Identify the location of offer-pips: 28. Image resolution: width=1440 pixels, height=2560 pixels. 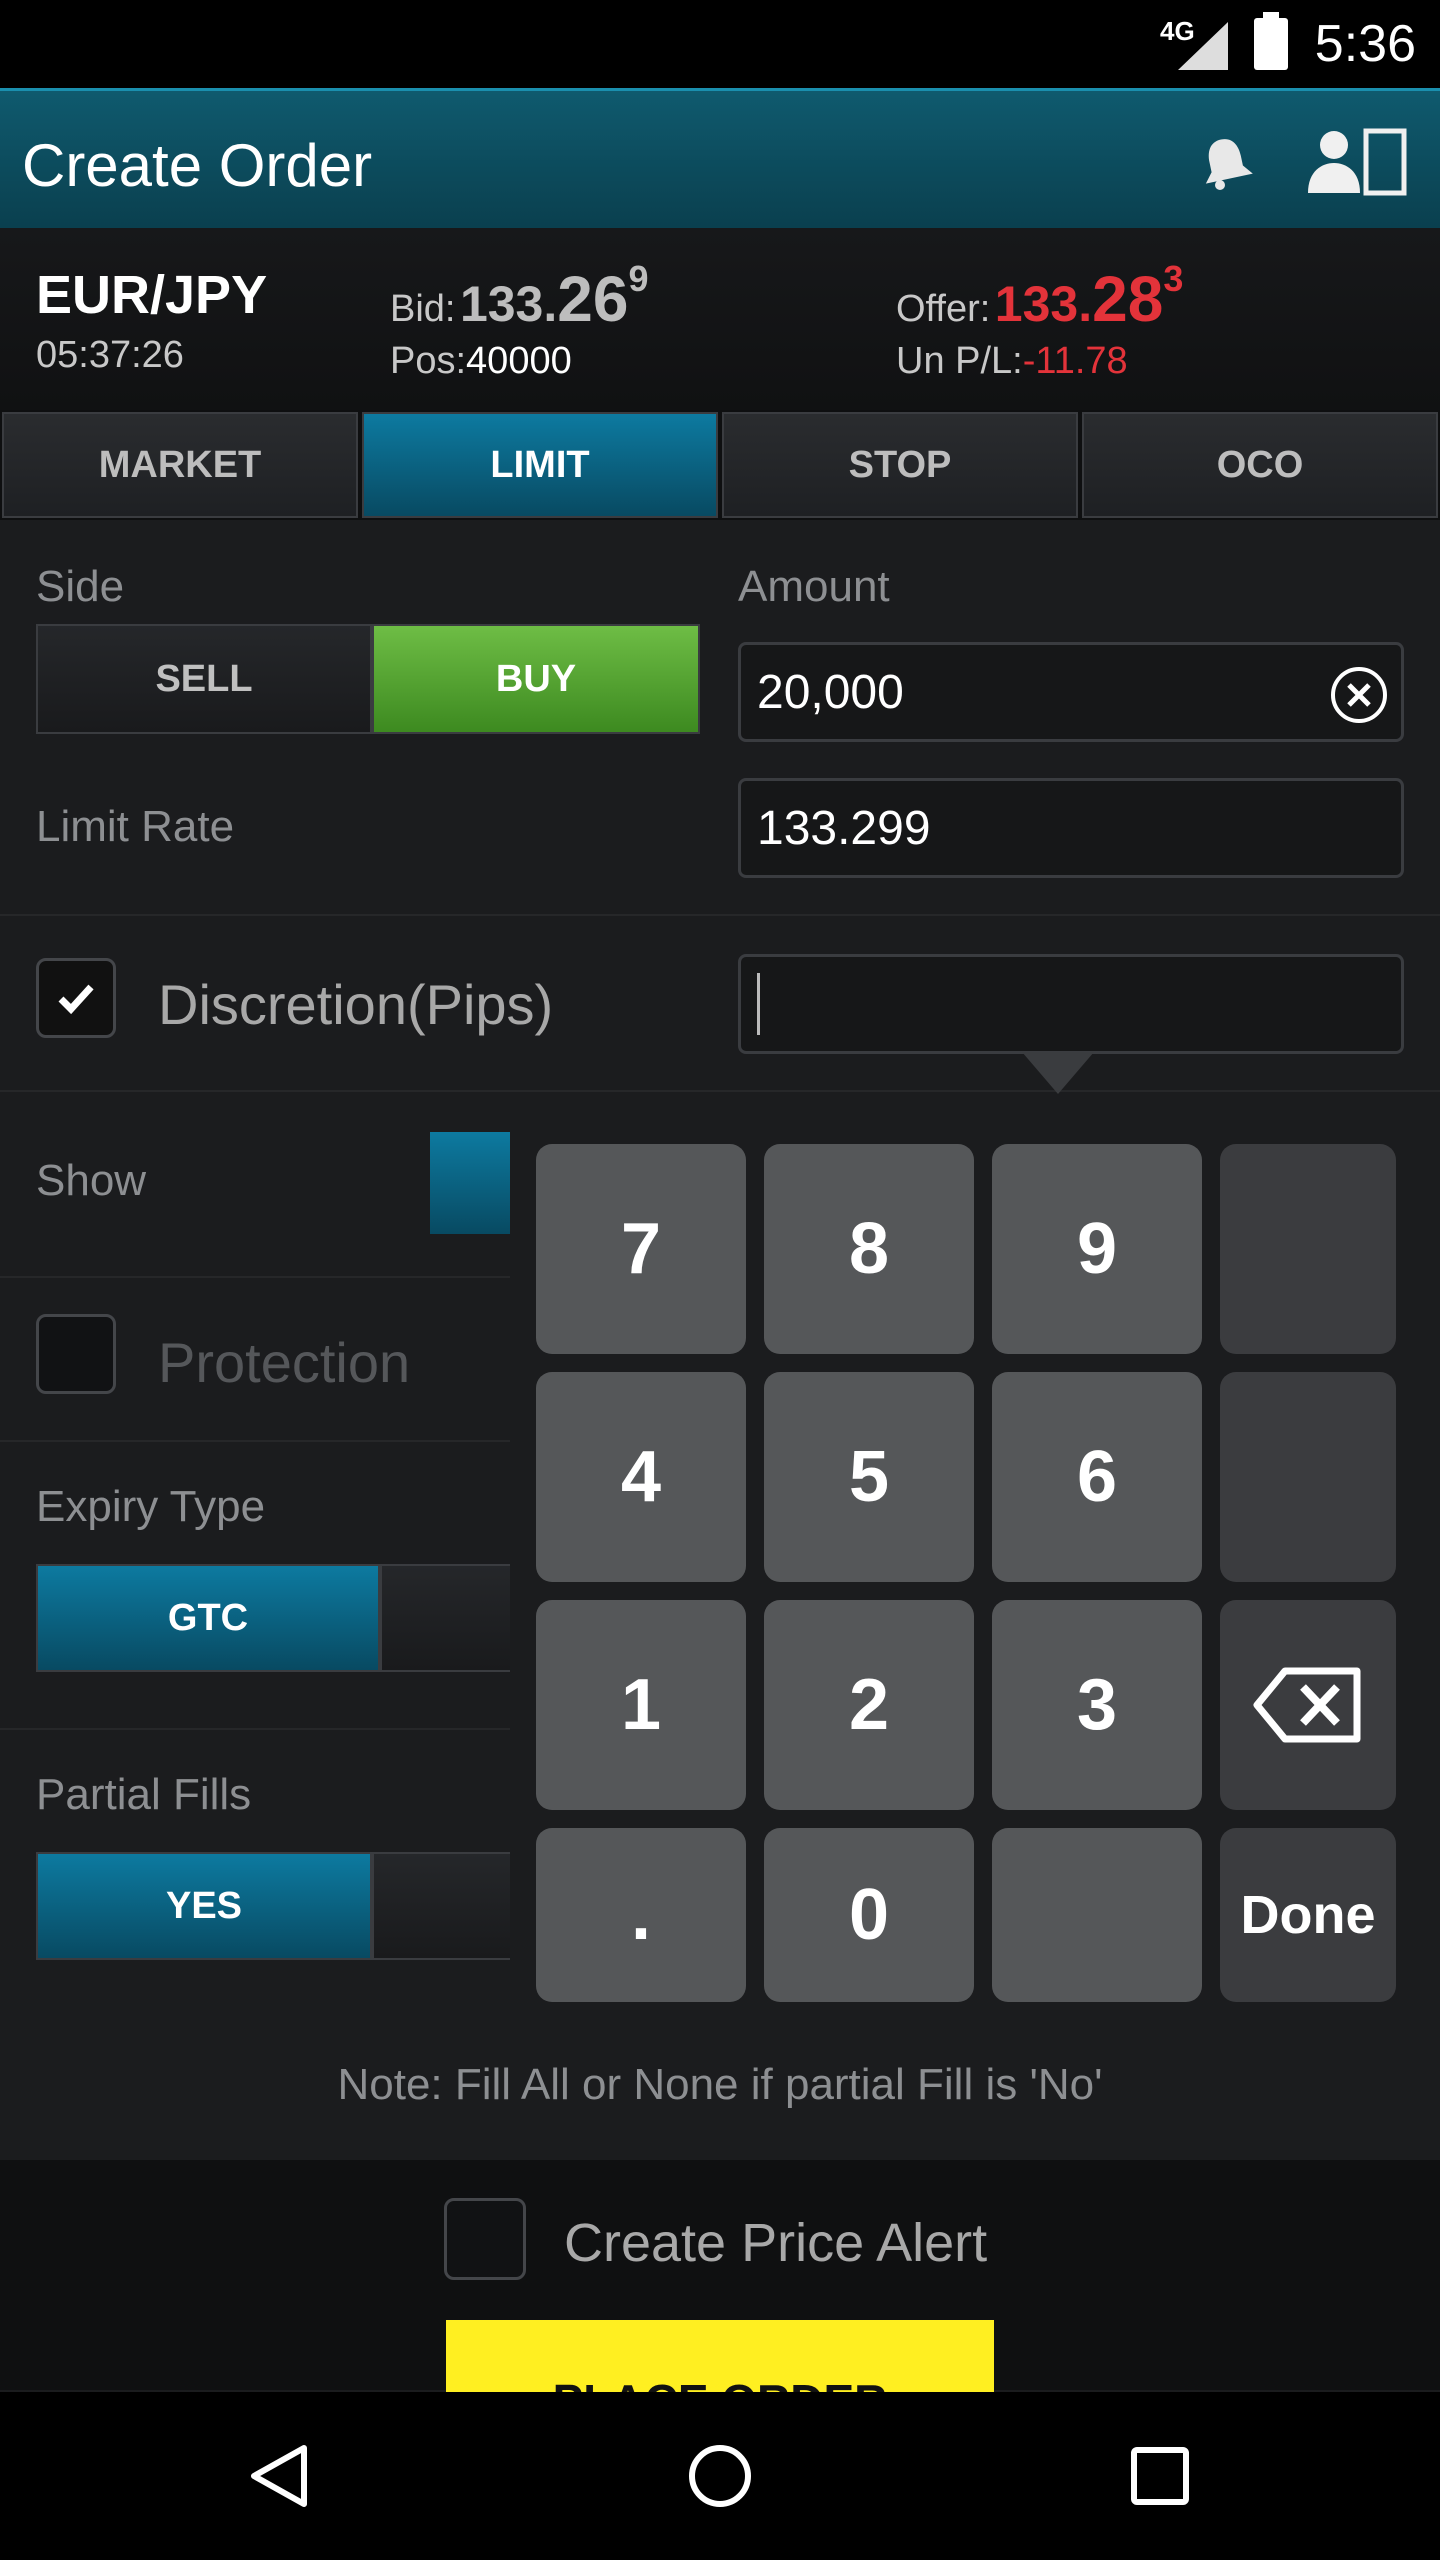
(1128, 299).